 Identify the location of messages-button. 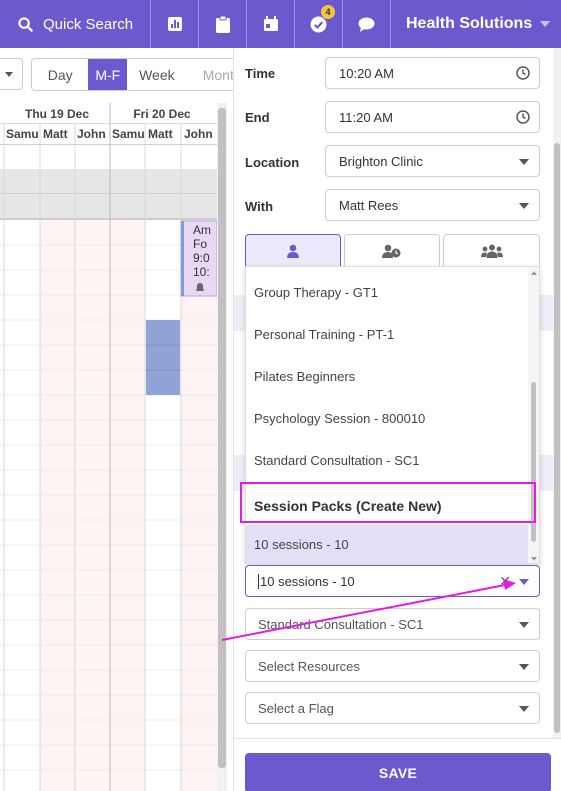
(366, 24).